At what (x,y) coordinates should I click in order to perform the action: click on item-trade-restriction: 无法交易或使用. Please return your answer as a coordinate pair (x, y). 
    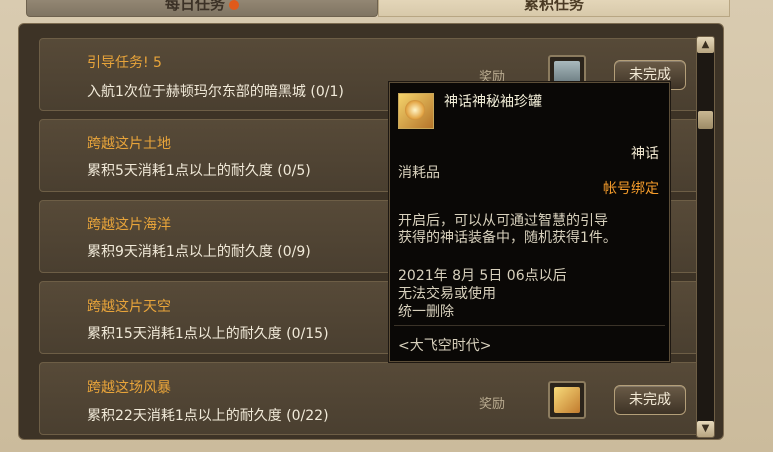
    Looking at the image, I should click on (447, 294).